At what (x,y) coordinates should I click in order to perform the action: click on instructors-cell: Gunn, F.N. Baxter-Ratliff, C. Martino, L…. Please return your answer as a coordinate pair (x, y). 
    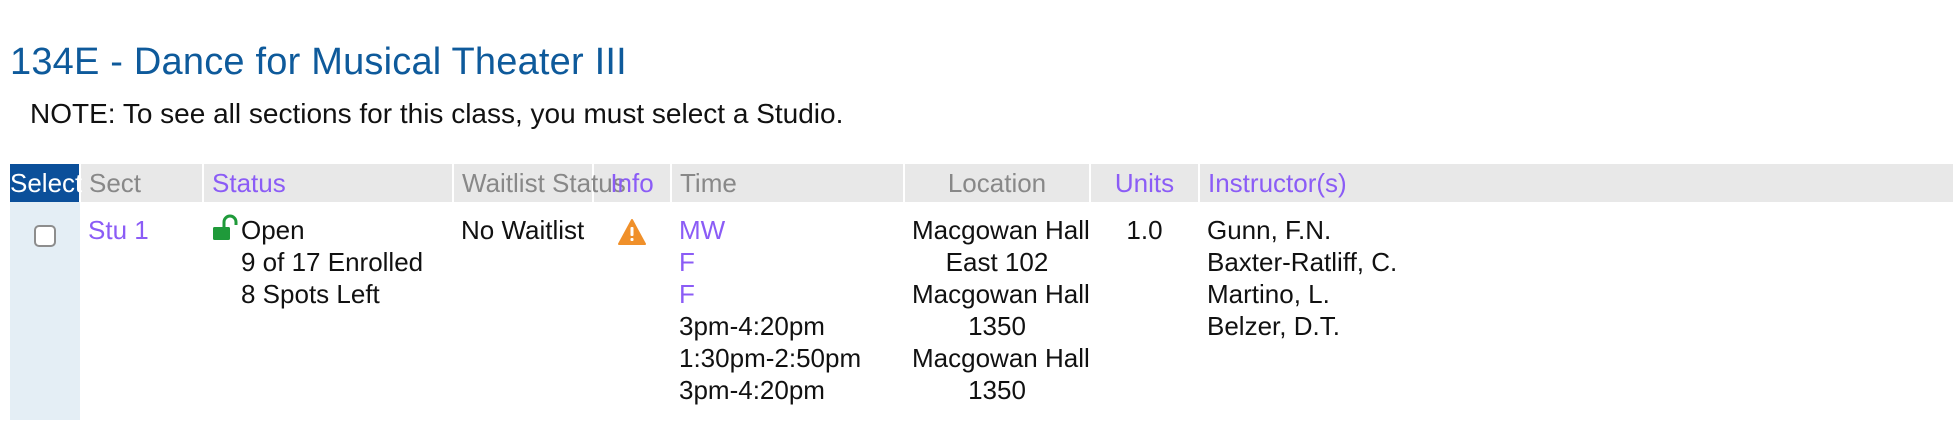
    Looking at the image, I should click on (1576, 278).